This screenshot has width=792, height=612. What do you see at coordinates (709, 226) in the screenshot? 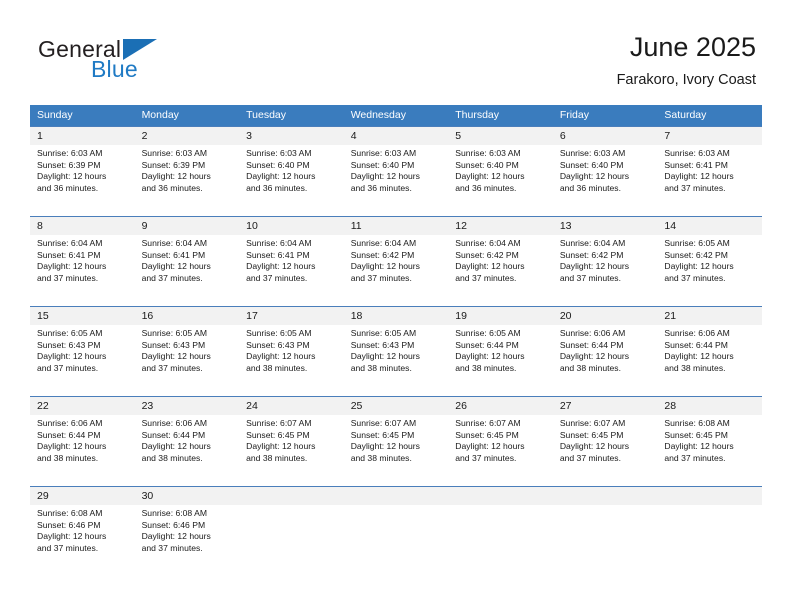
I see `day-number: 14` at bounding box center [709, 226].